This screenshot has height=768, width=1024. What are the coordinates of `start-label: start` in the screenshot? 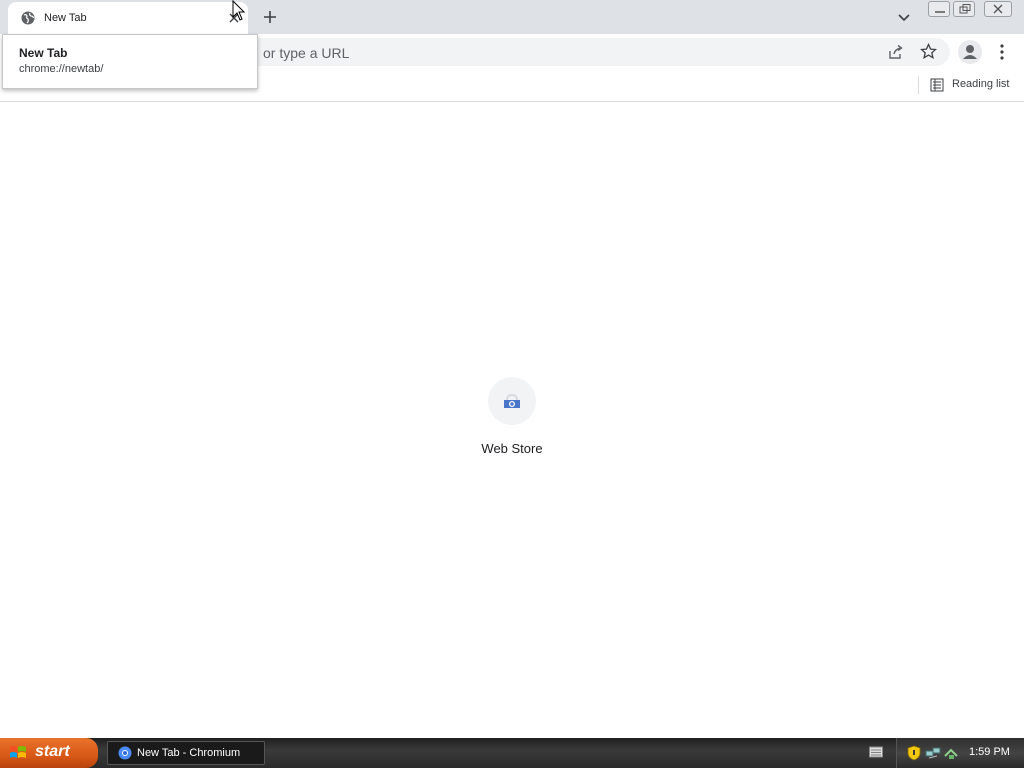 It's located at (52, 751).